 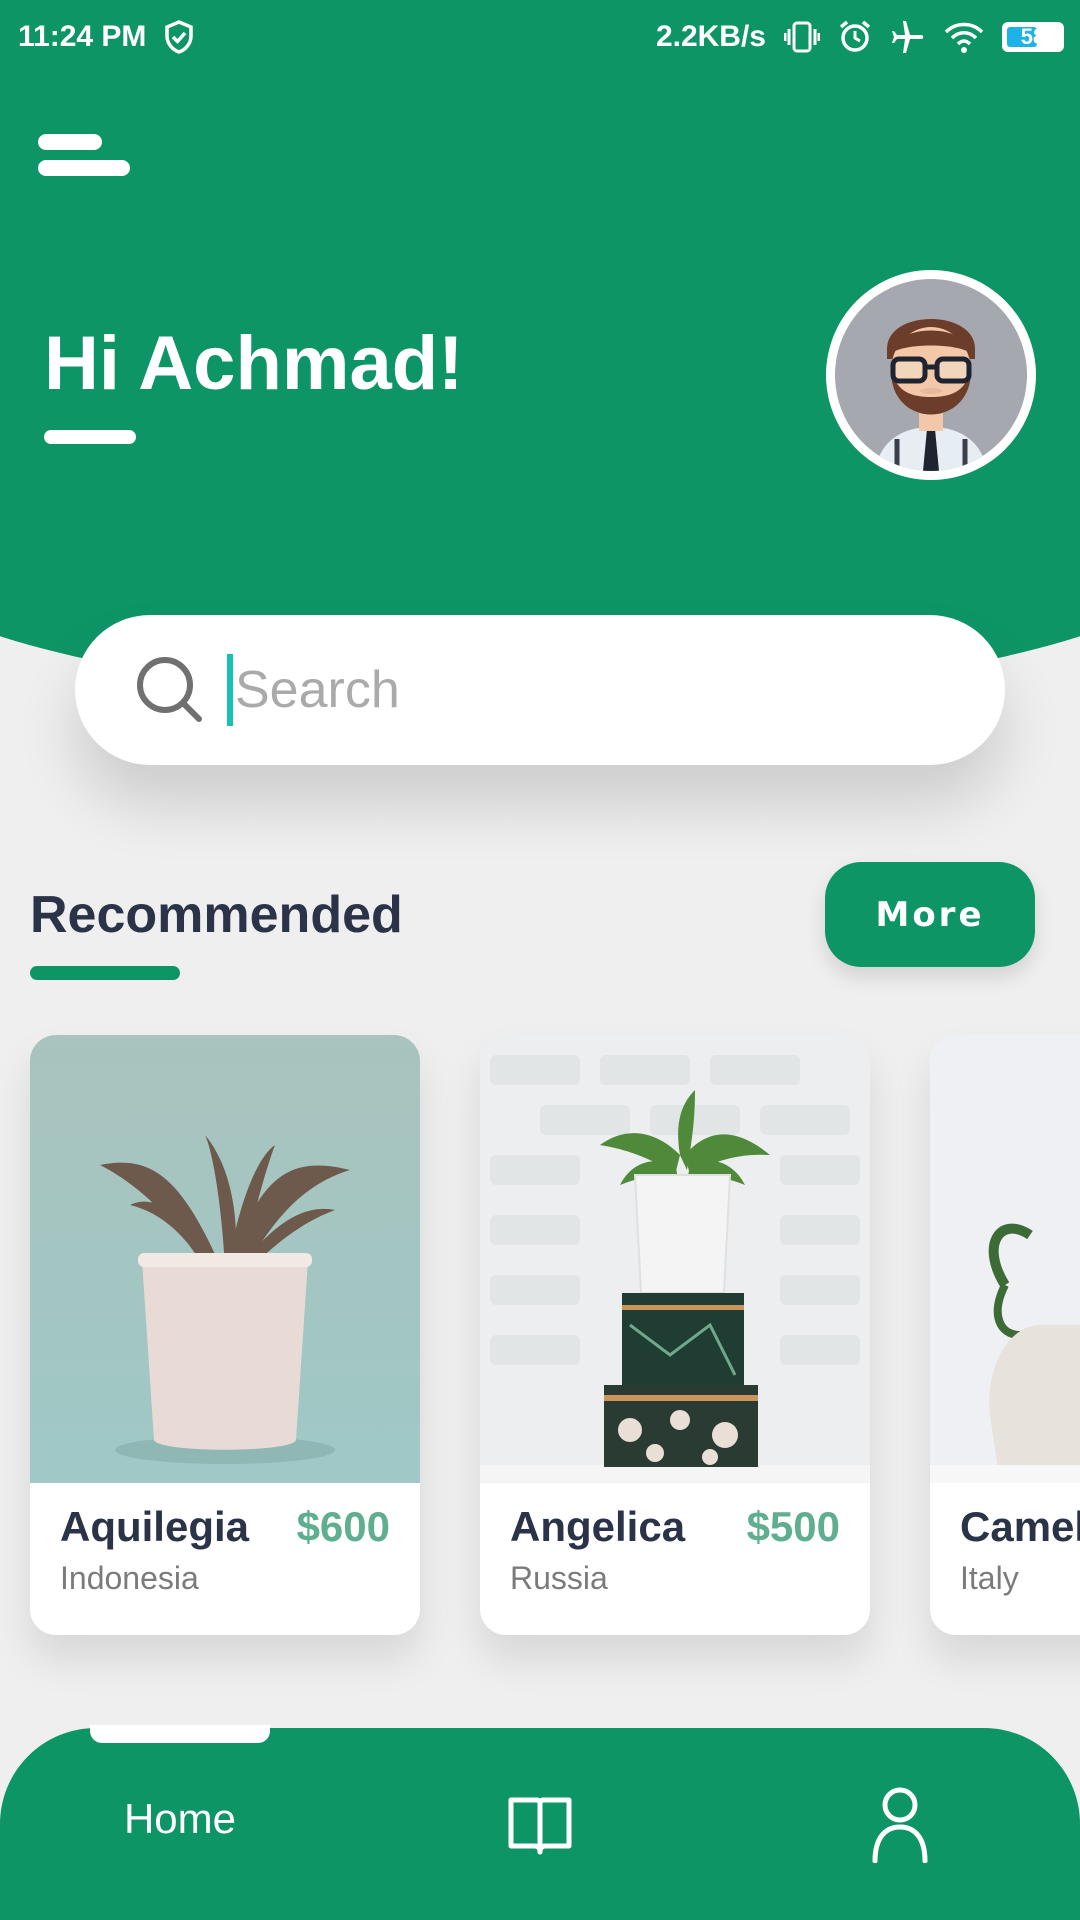 I want to click on plant-country: Russia, so click(x=559, y=1578).